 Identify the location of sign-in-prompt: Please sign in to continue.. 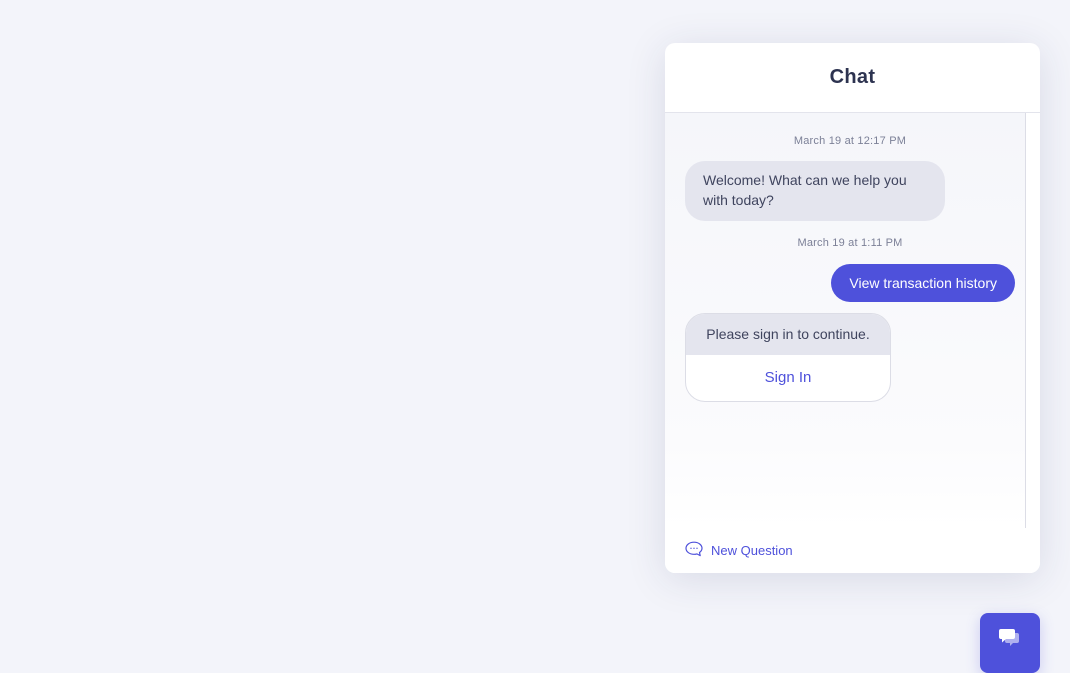
(788, 334).